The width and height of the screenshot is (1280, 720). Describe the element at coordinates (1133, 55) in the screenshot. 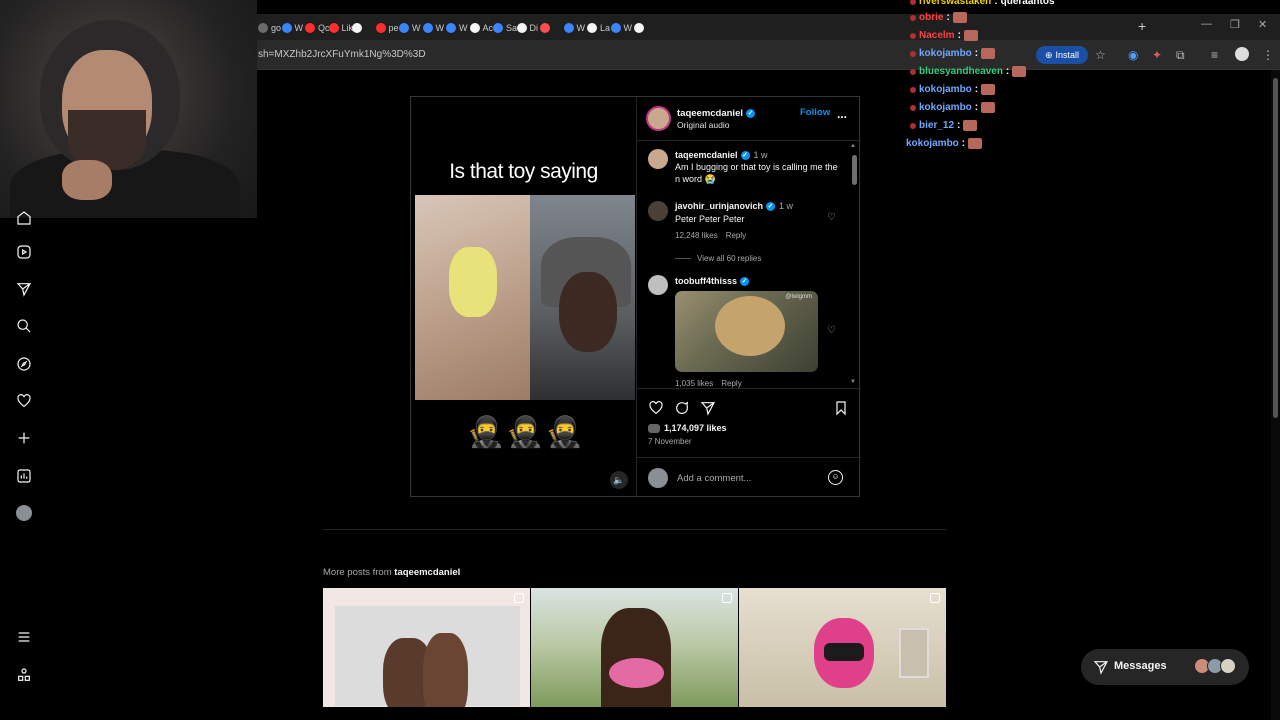

I see `audio-icon: ◉` at that location.